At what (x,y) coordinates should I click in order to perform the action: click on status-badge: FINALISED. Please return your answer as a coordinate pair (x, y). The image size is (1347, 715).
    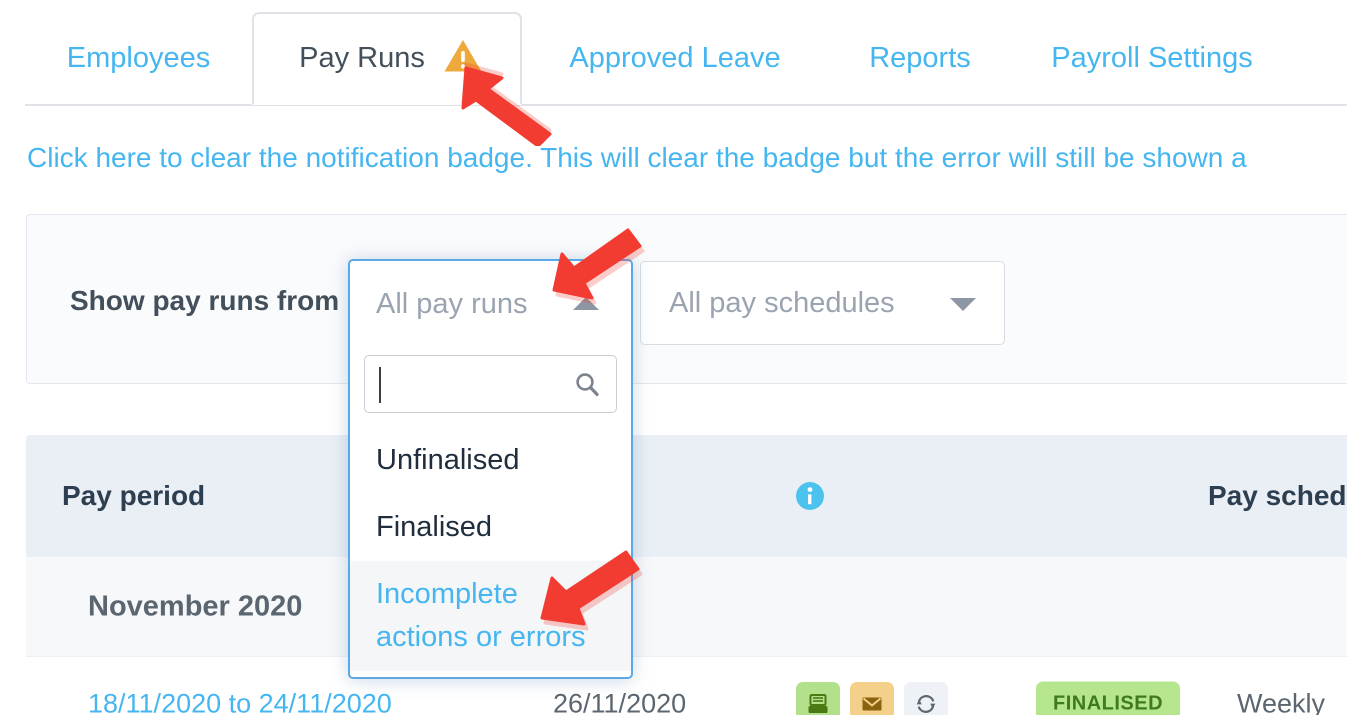
    Looking at the image, I should click on (1108, 698).